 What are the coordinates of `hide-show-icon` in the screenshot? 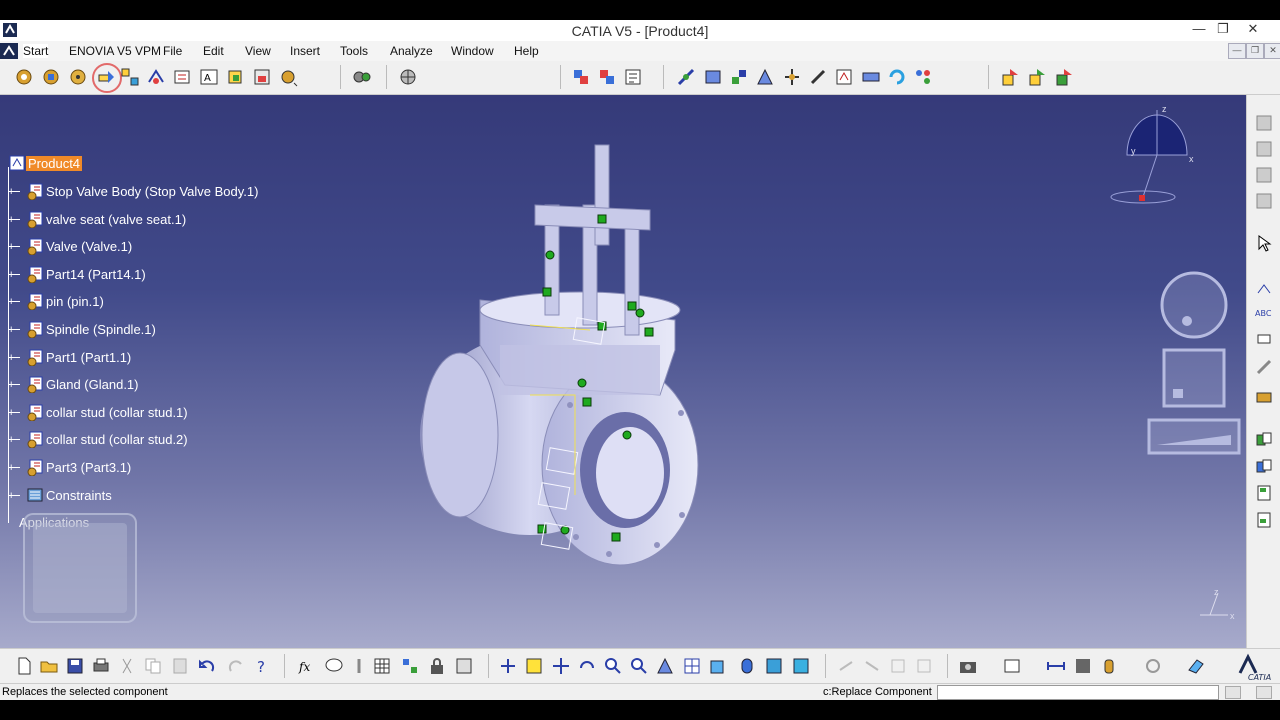 It's located at (1264, 149).